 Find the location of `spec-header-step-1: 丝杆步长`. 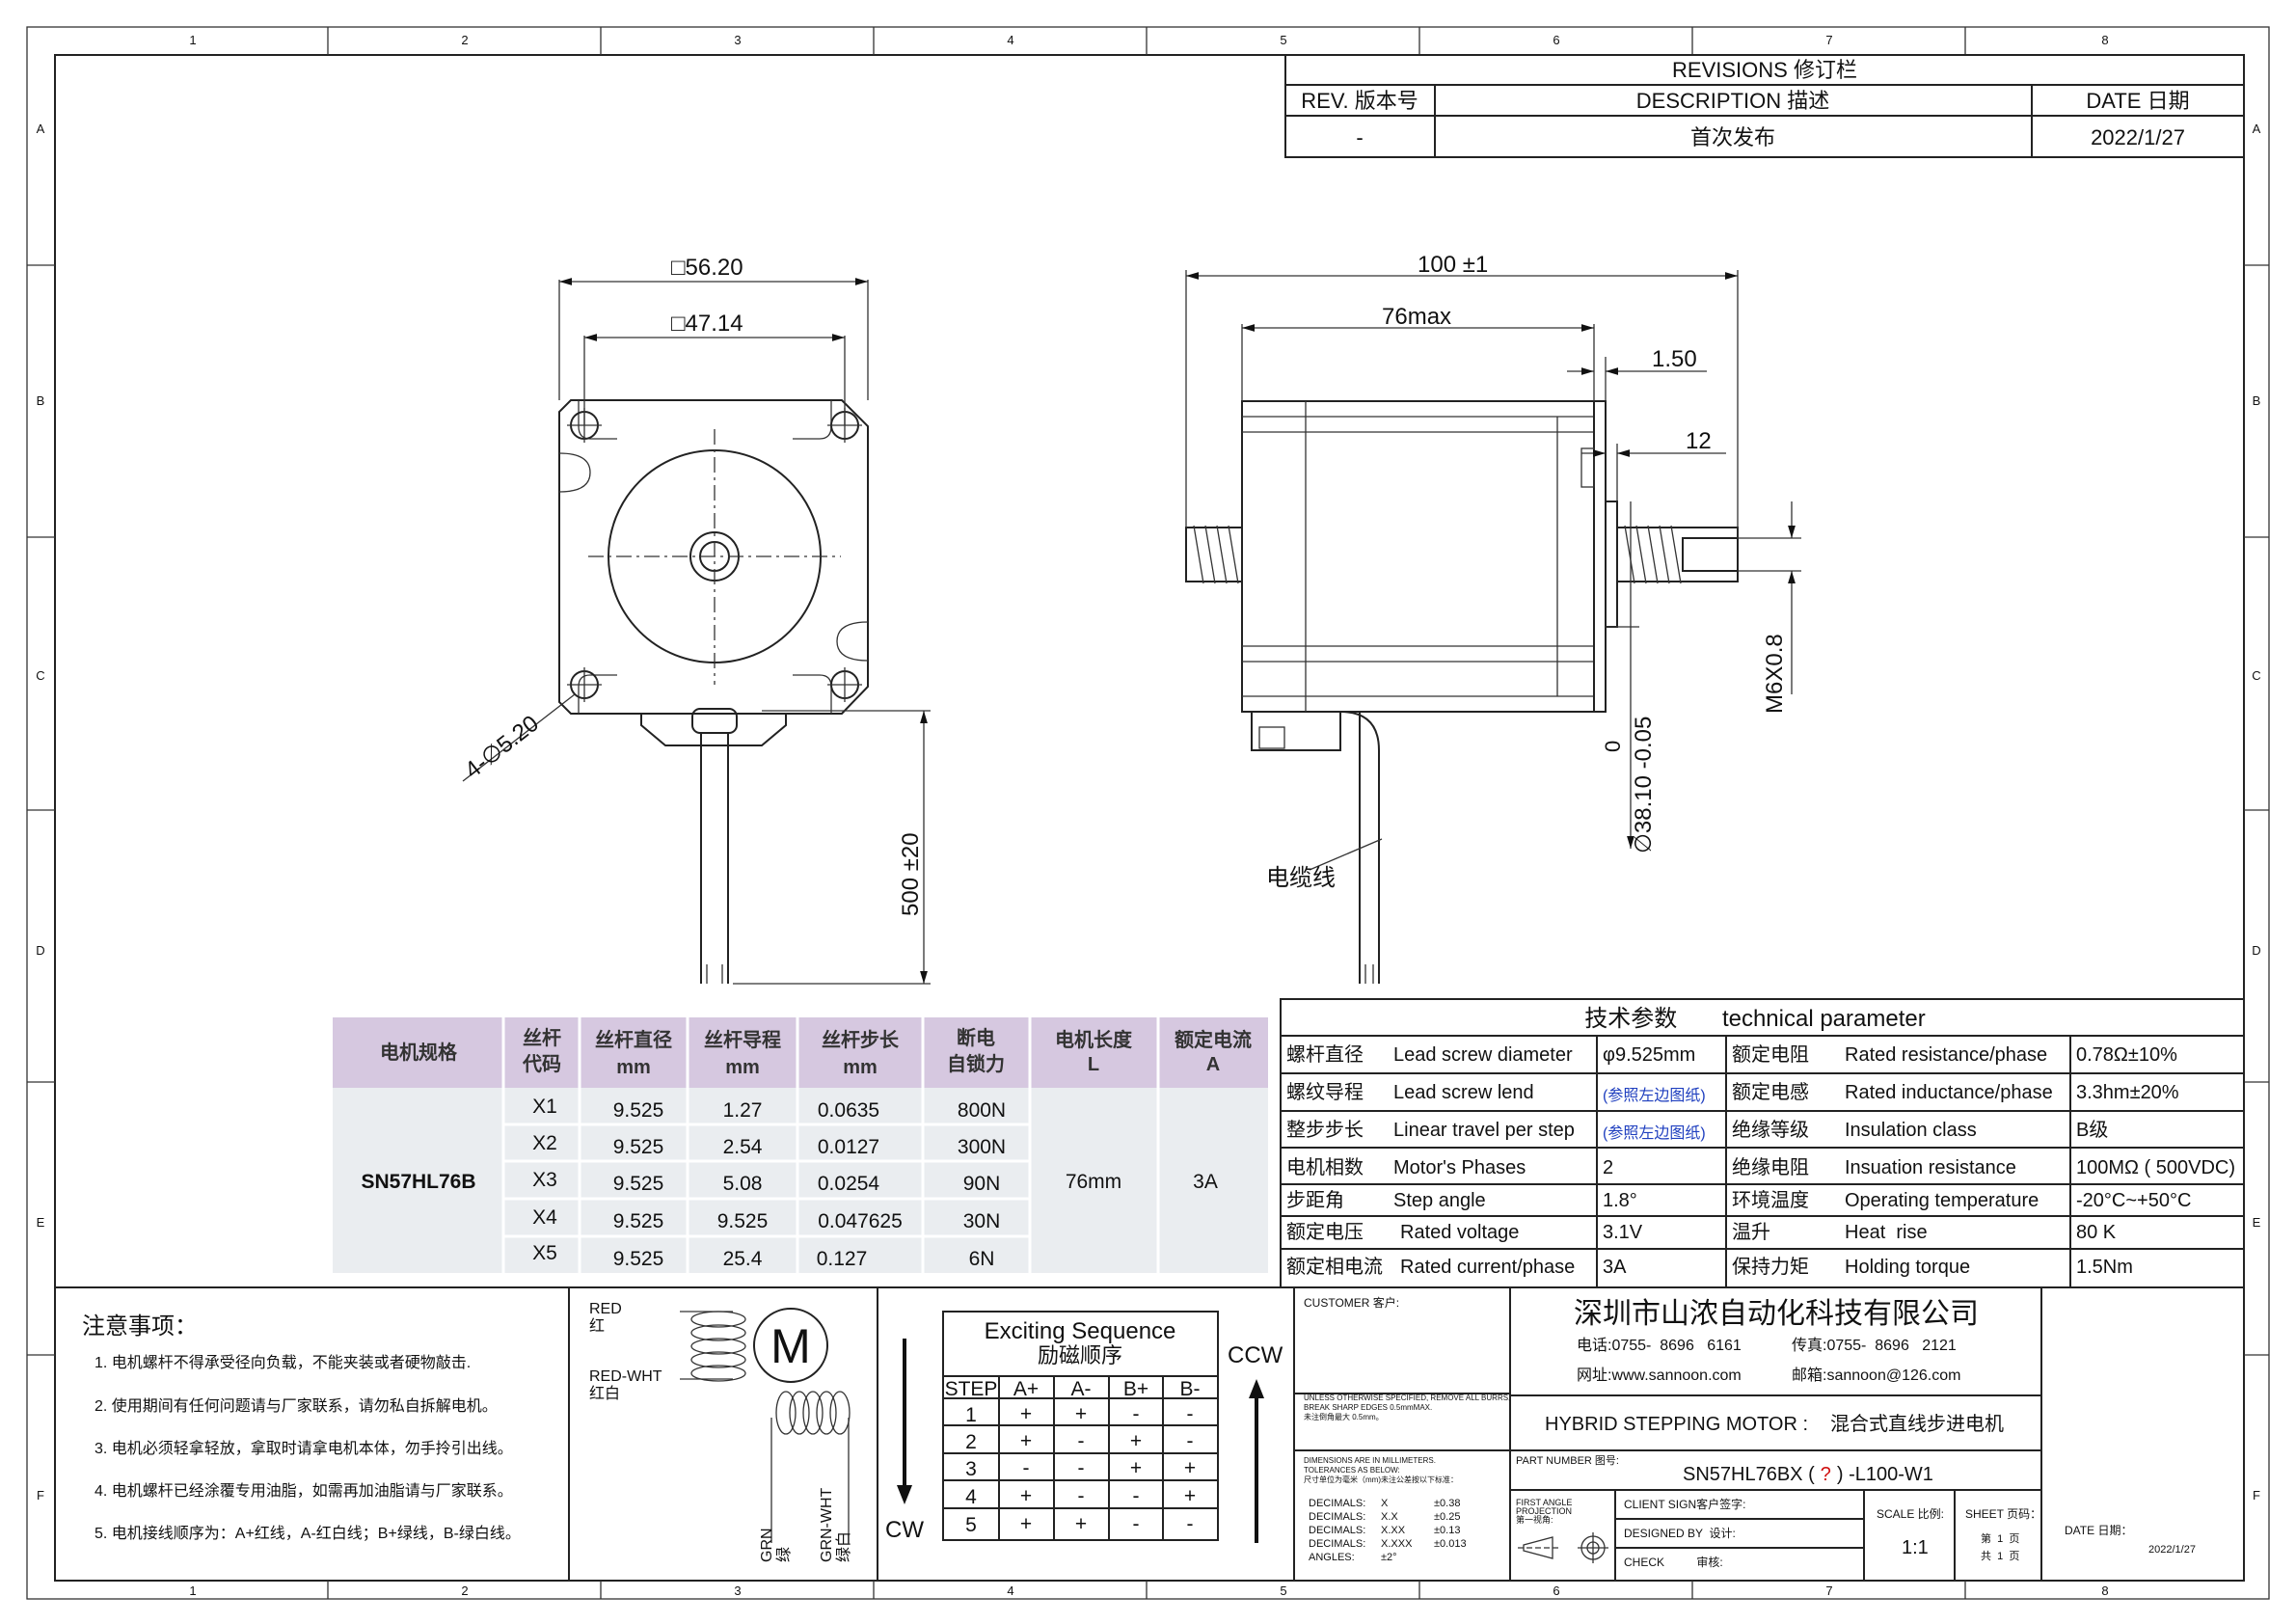

spec-header-step-1: 丝杆步长 is located at coordinates (861, 1039).